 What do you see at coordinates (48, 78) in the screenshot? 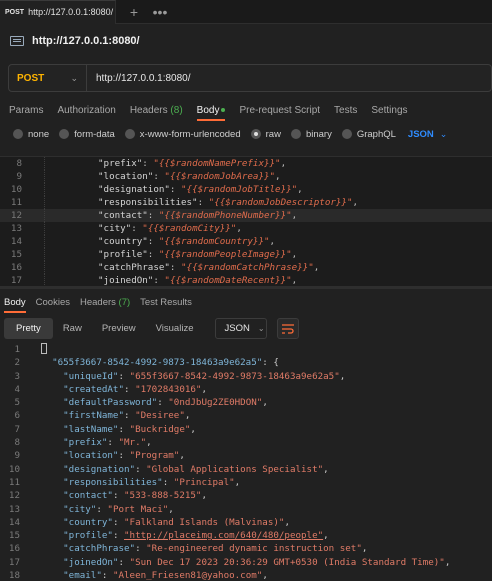
I see `method-select: POST ⌄` at bounding box center [48, 78].